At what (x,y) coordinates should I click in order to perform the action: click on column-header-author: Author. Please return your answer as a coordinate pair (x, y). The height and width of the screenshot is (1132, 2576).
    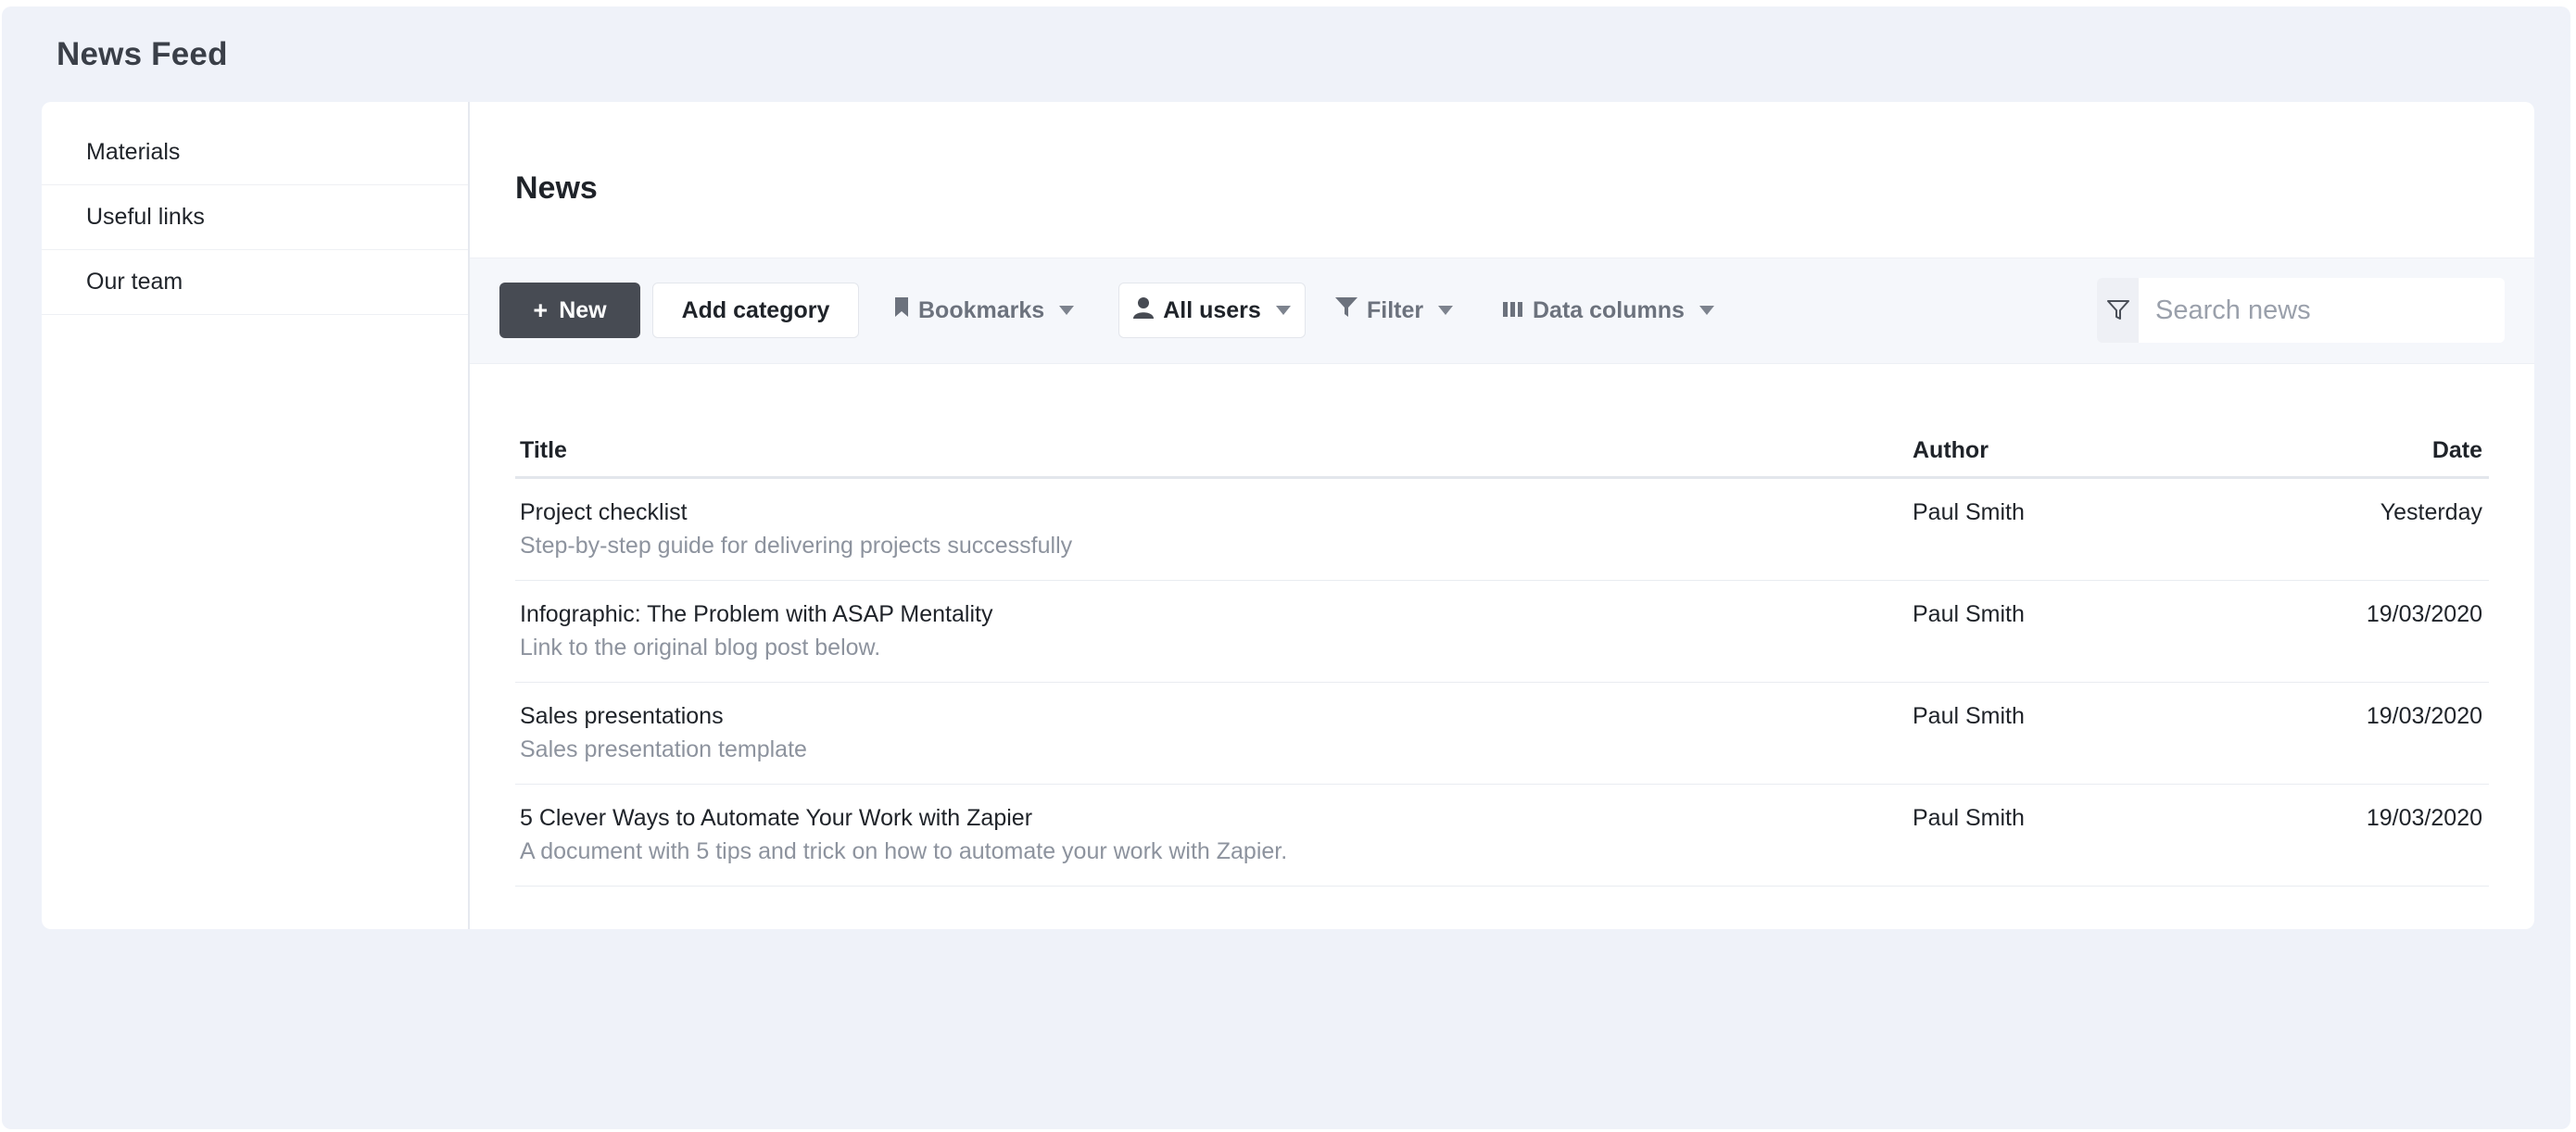
    Looking at the image, I should click on (1951, 450).